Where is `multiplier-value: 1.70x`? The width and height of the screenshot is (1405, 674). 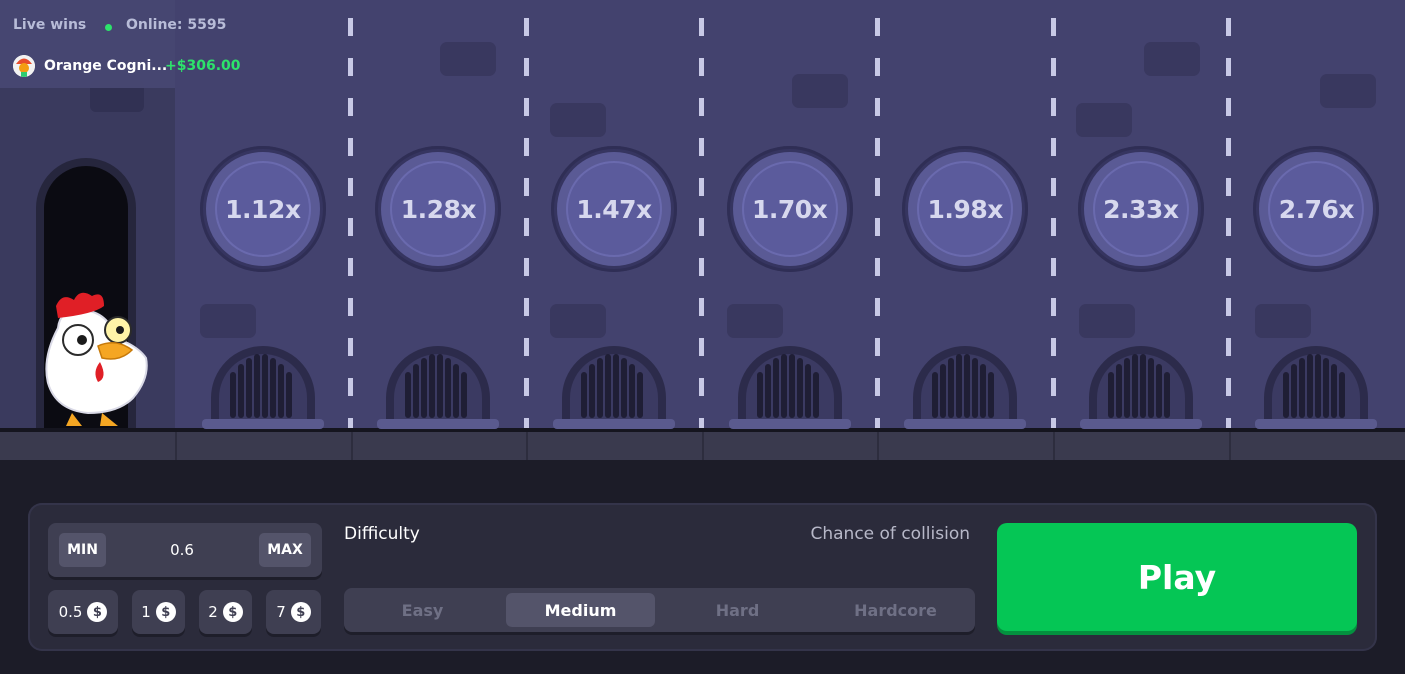 multiplier-value: 1.70x is located at coordinates (789, 209).